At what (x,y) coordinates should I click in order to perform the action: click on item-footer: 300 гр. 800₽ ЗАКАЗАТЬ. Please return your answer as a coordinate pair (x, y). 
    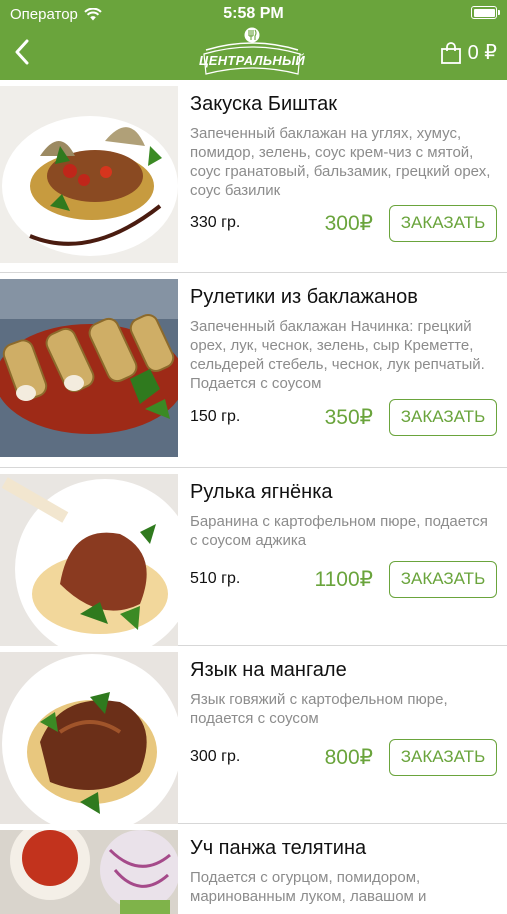
    Looking at the image, I should click on (343, 757).